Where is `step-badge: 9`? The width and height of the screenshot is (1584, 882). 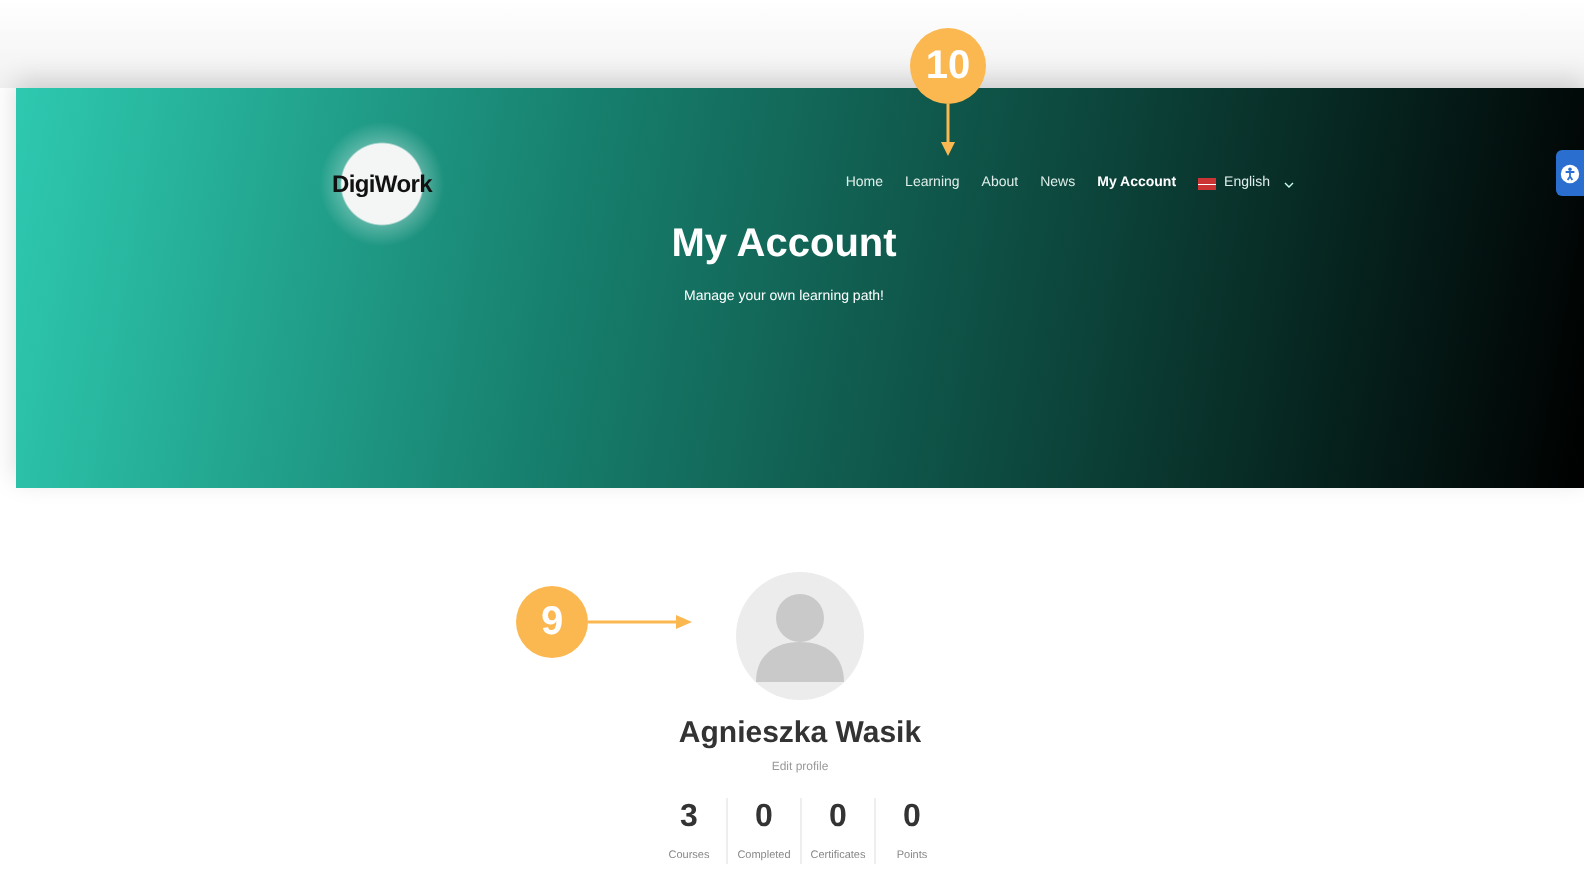
step-badge: 9 is located at coordinates (552, 622).